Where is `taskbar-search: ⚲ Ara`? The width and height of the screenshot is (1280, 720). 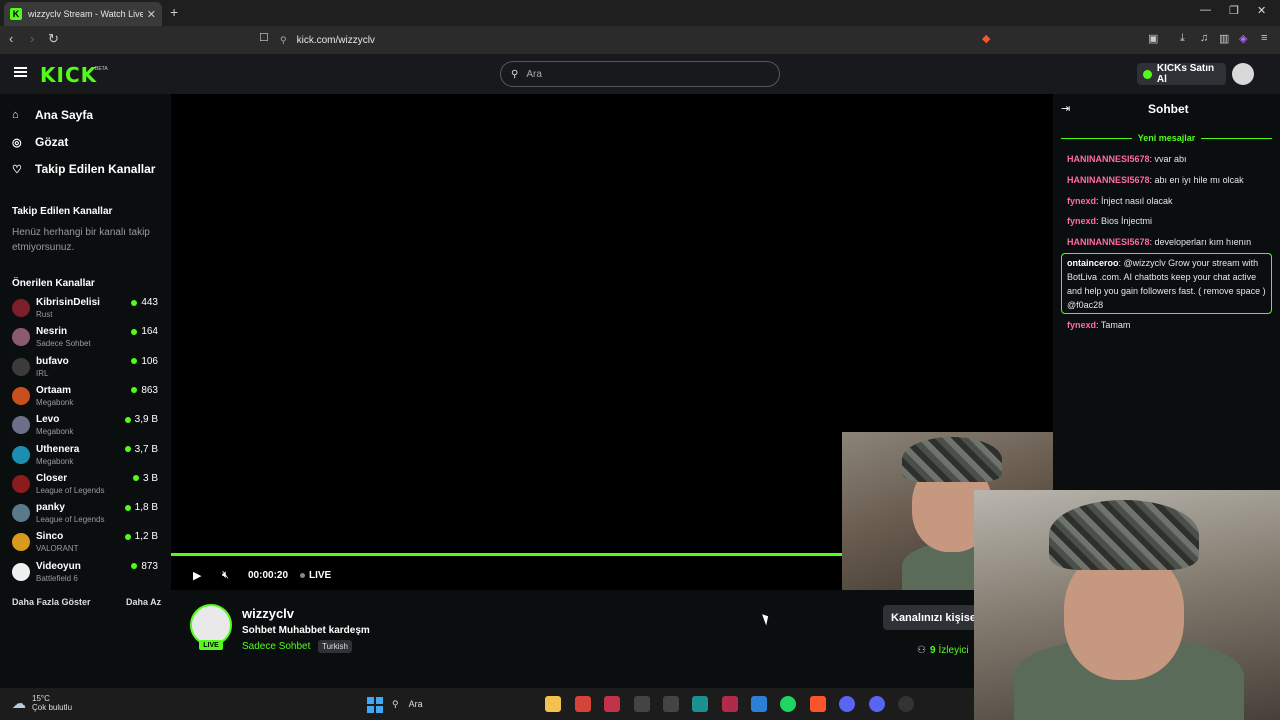 taskbar-search: ⚲ Ara is located at coordinates (467, 704).